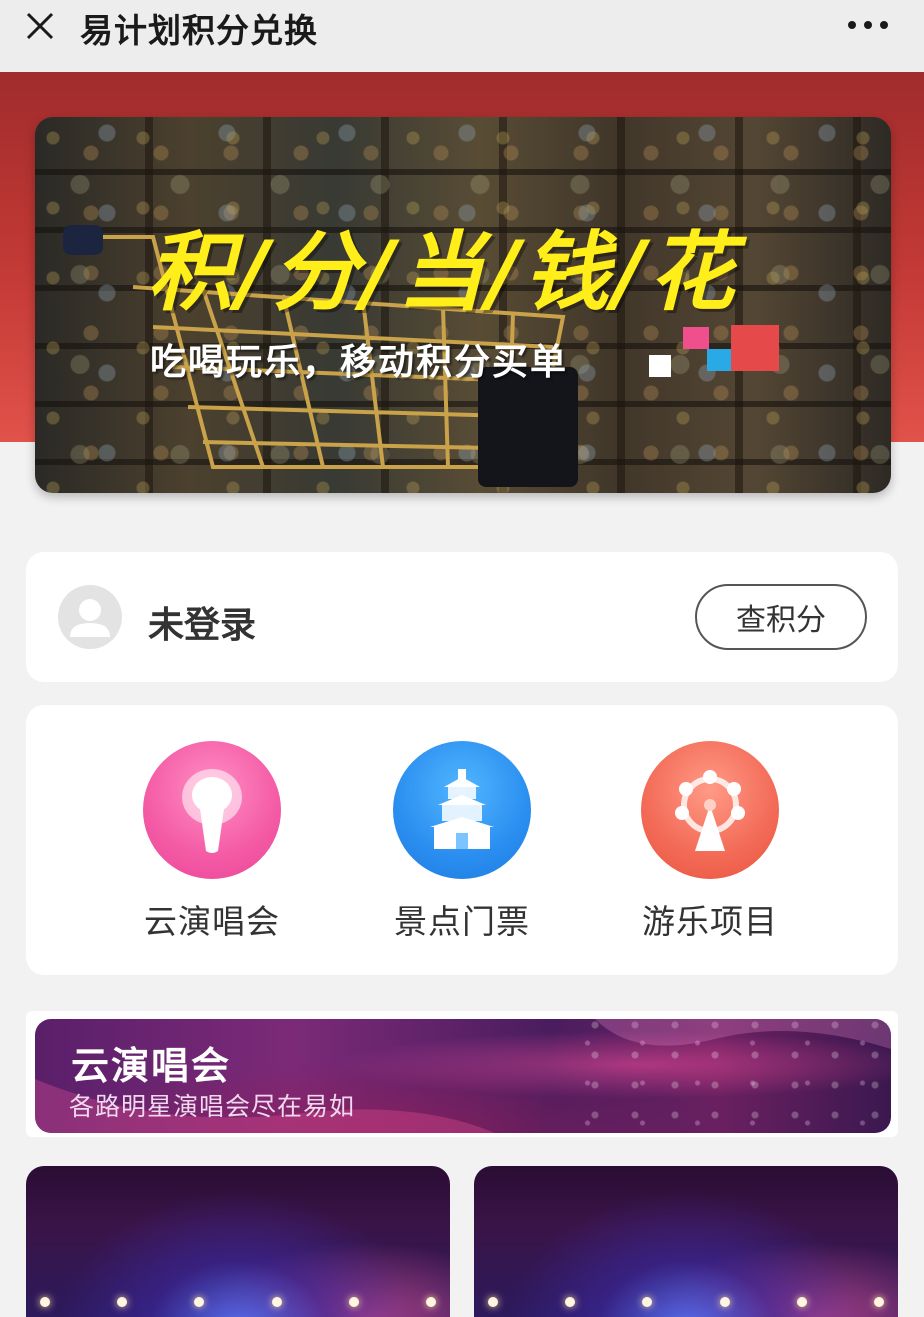 The width and height of the screenshot is (924, 1317). What do you see at coordinates (462, 921) in the screenshot?
I see `category-label: 景点门票` at bounding box center [462, 921].